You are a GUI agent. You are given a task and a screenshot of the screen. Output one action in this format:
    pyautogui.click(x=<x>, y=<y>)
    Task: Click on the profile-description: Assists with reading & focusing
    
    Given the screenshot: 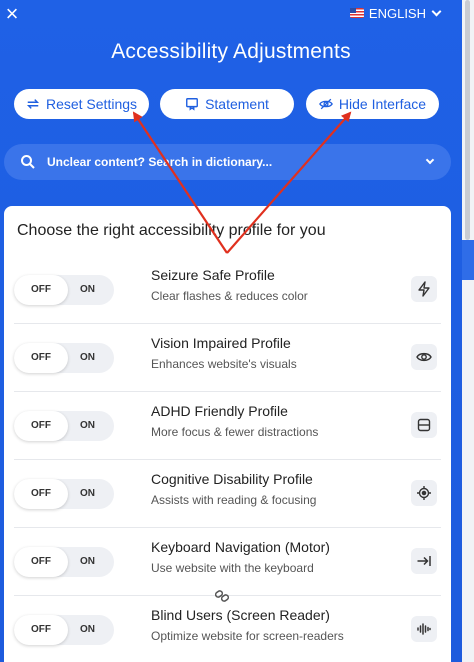 What is the action you would take?
    pyautogui.click(x=234, y=500)
    